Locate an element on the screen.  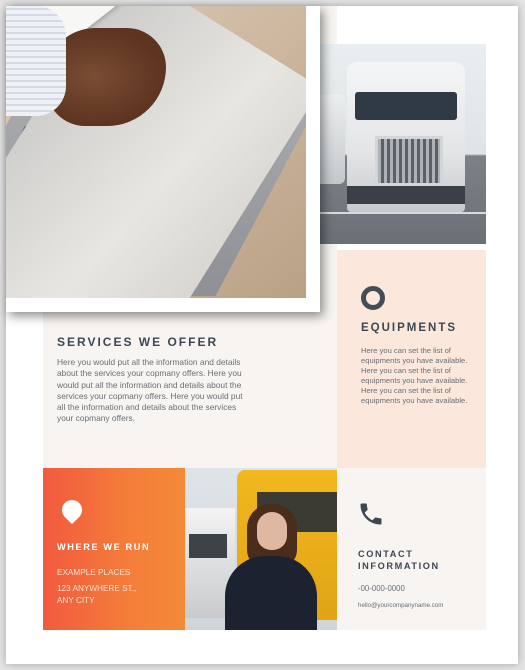
woman-photo is located at coordinates (261, 549).